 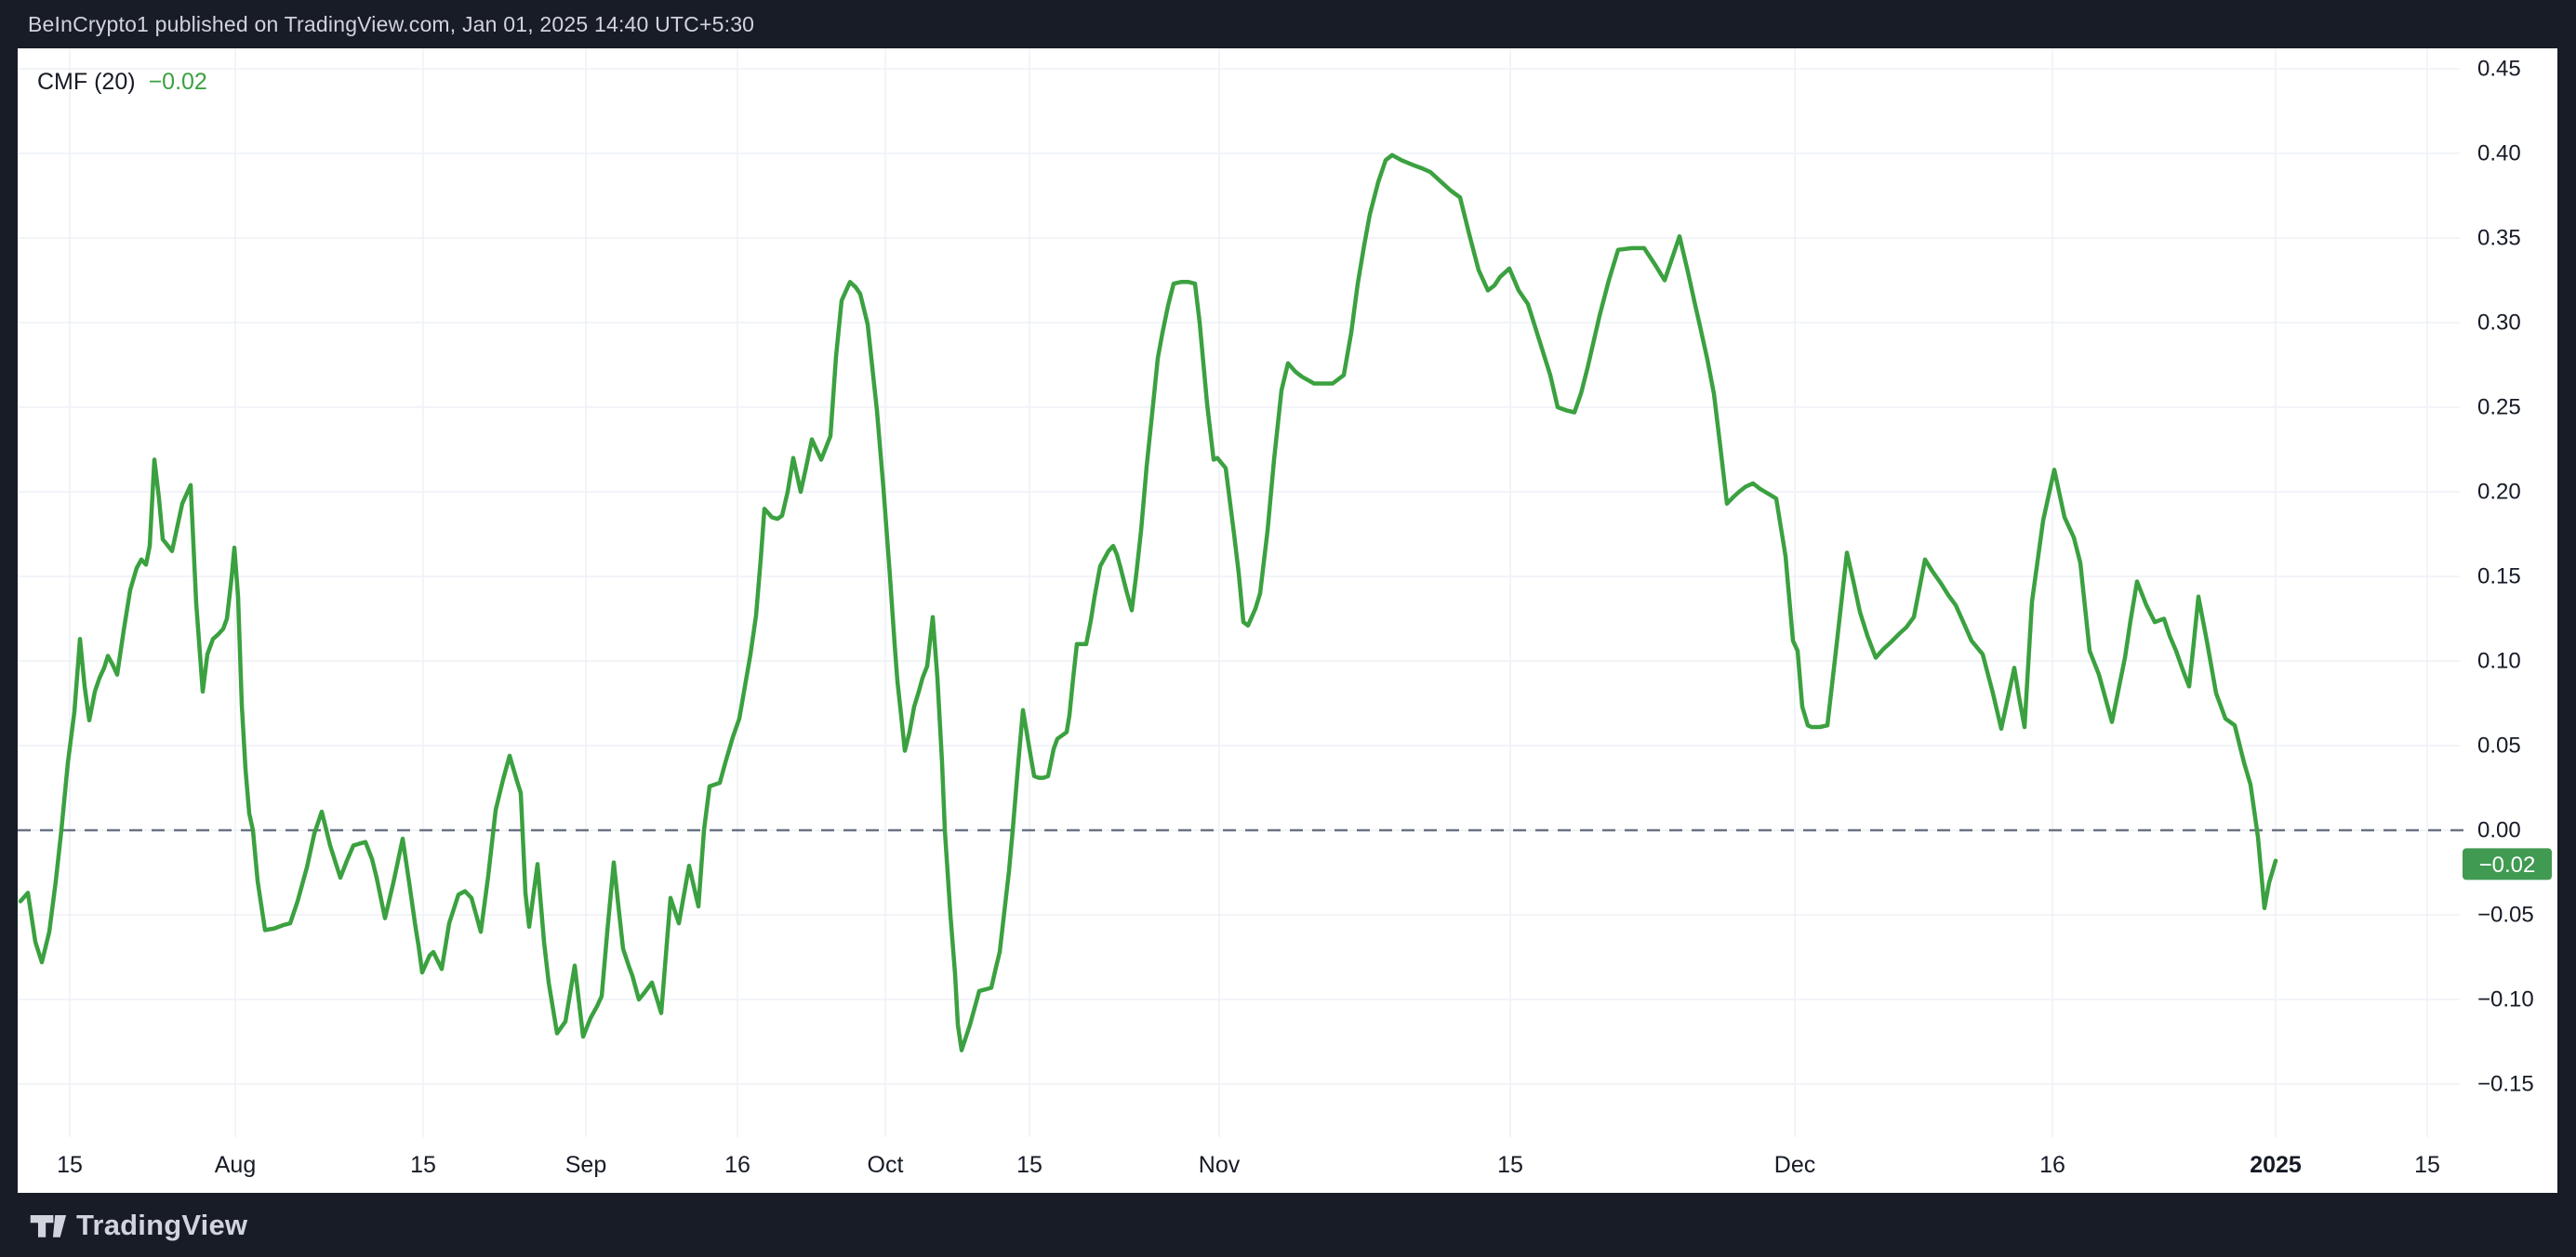 I want to click on tradingview-brand-text: TradingView, so click(x=162, y=1224).